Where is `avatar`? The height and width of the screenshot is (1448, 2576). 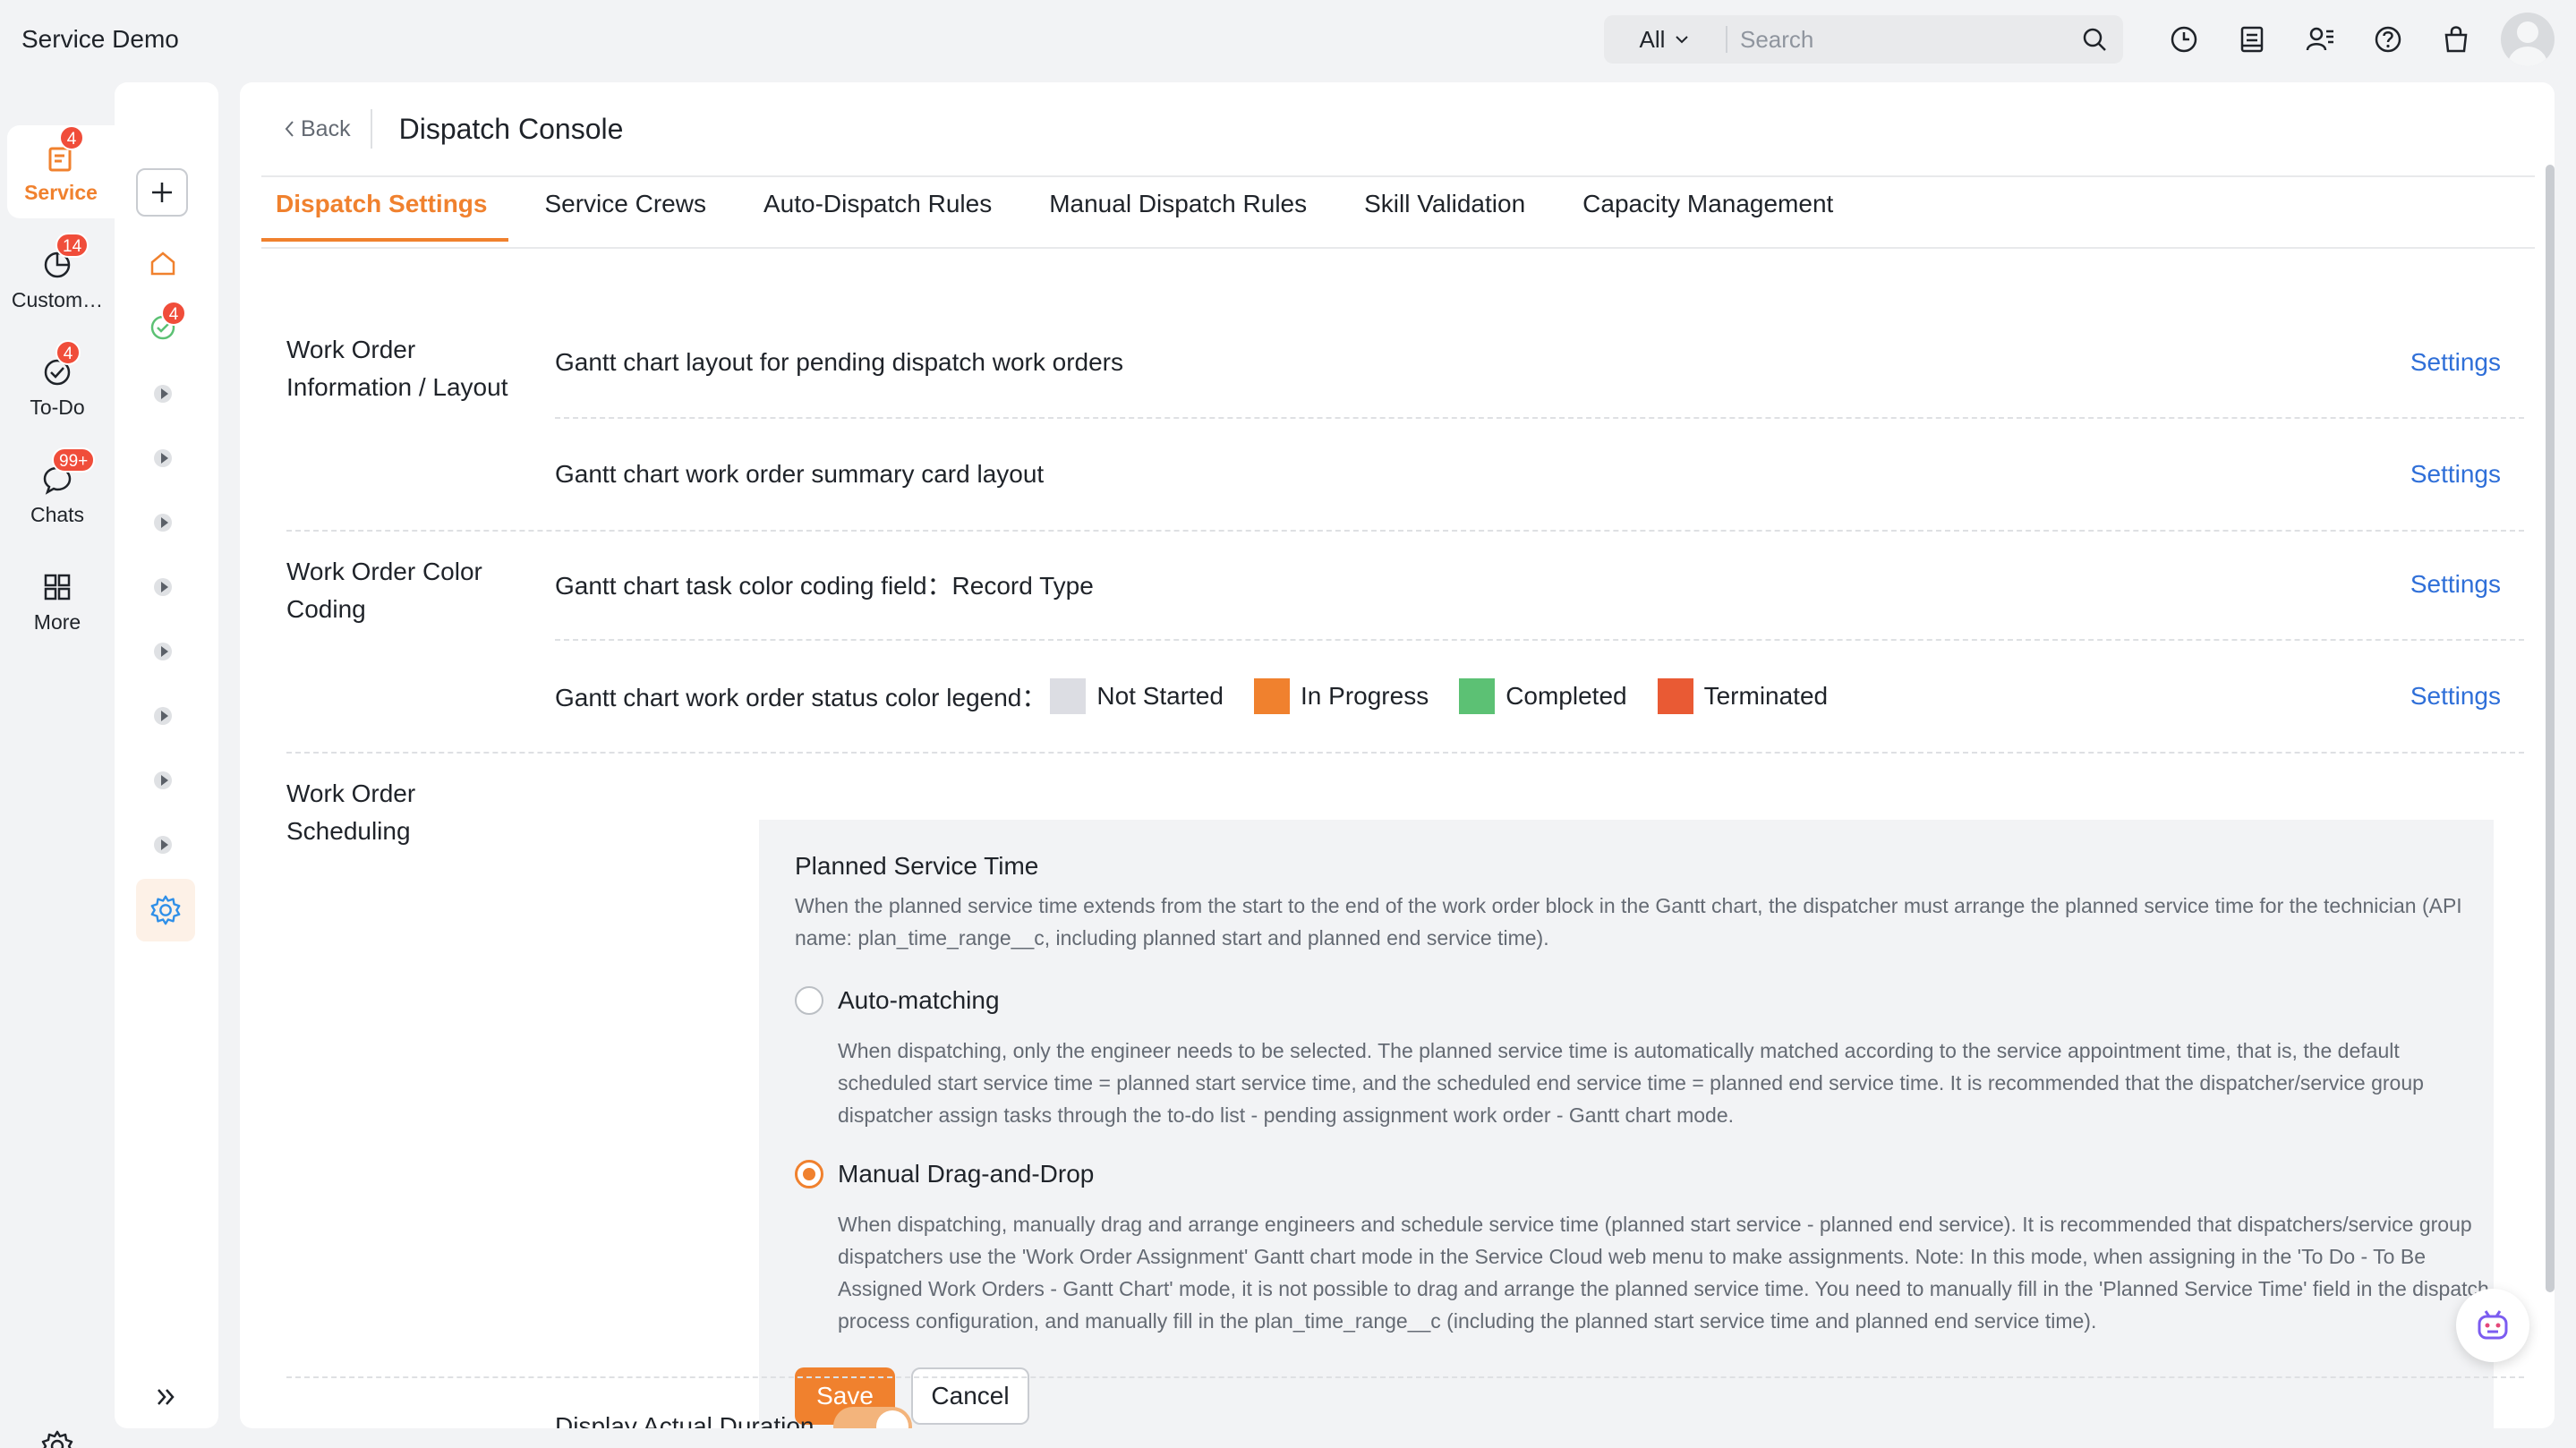 avatar is located at coordinates (2528, 39).